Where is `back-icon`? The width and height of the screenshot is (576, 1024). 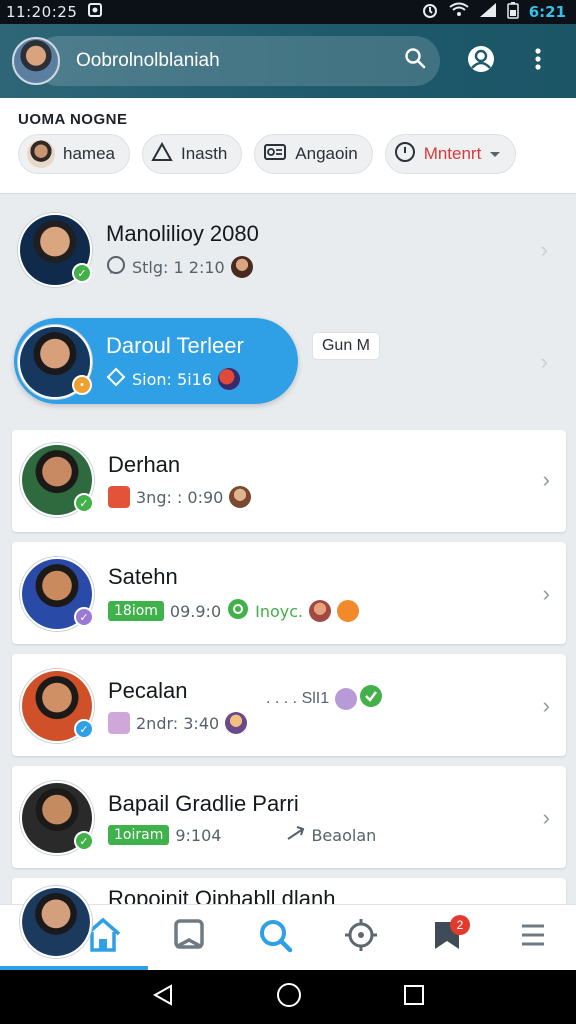 back-icon is located at coordinates (163, 997).